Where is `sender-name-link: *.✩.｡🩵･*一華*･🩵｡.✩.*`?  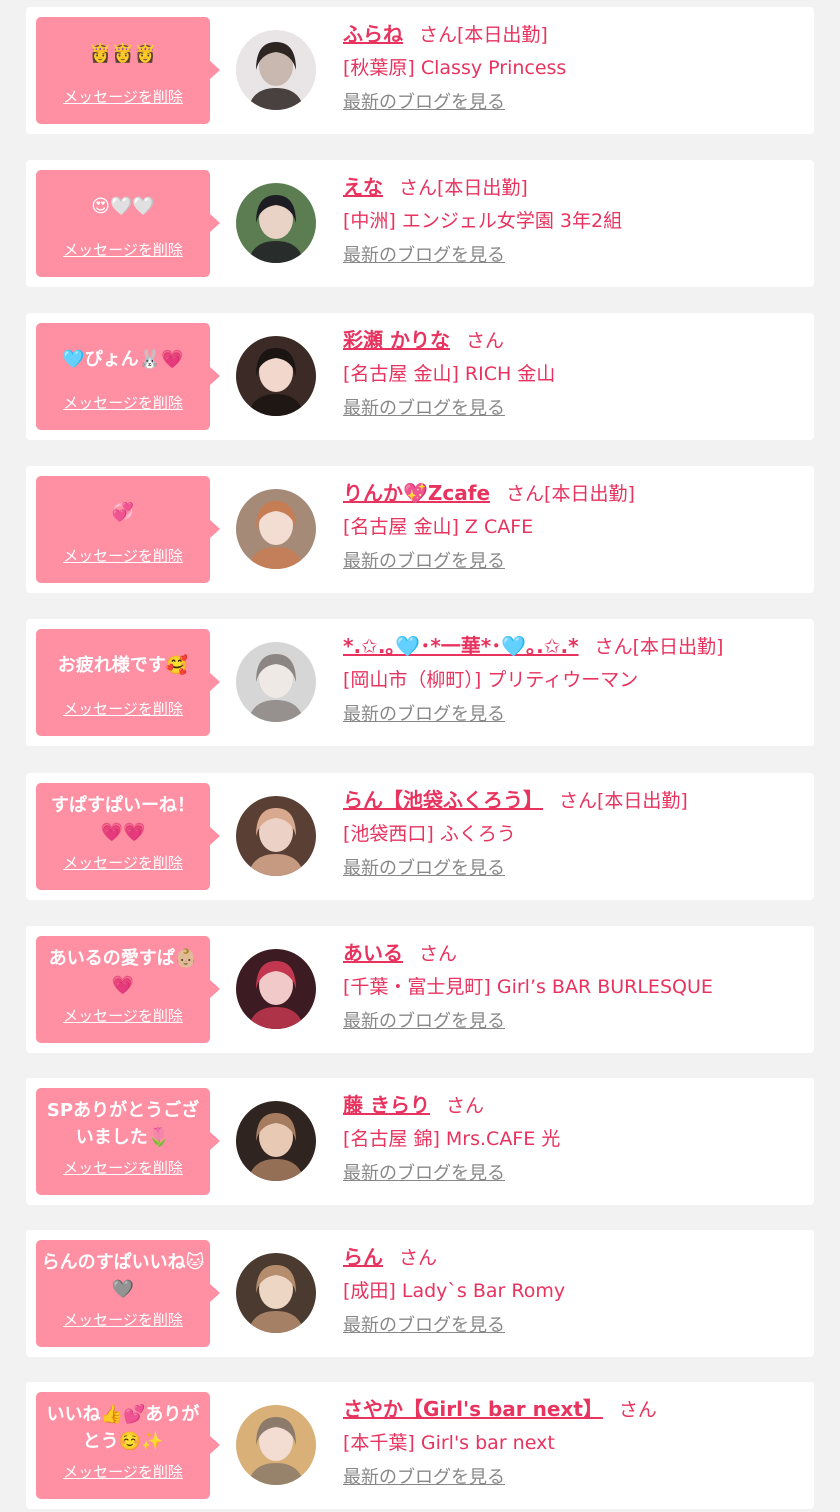
sender-name-link: *.✩.｡🩵･*一華*･🩵｡.✩.* is located at coordinates (461, 646).